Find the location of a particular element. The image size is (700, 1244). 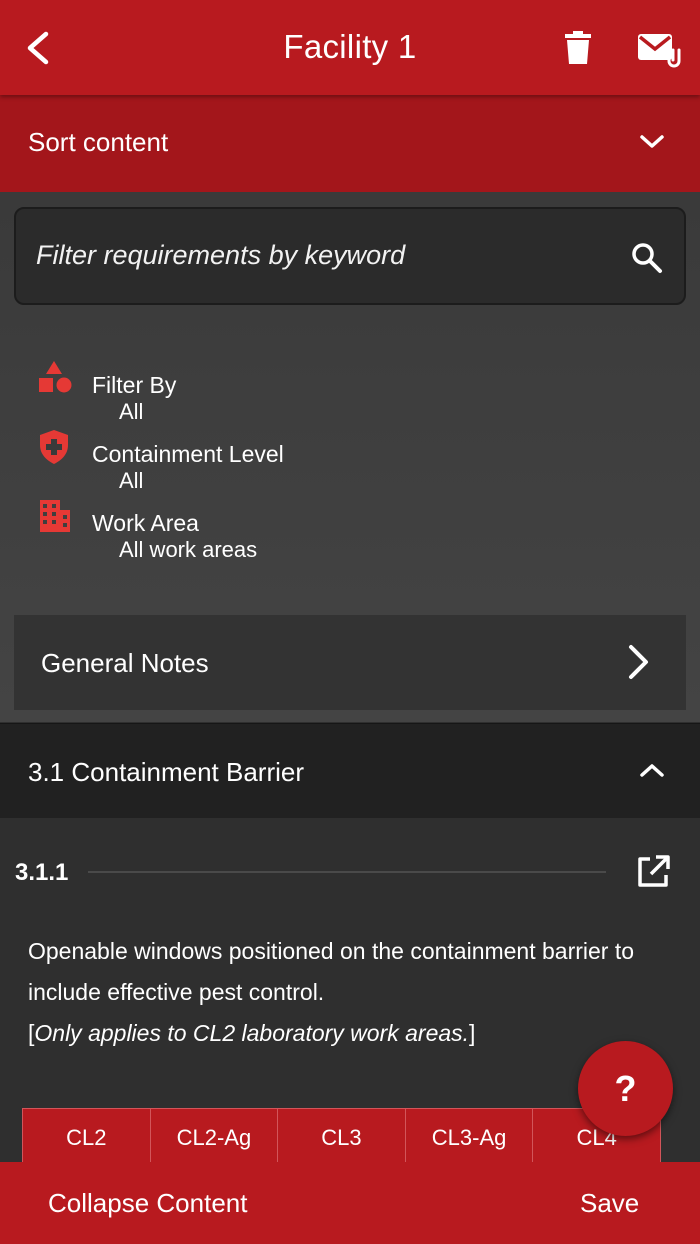

tab-cl2: CL2 is located at coordinates (87, 1138).